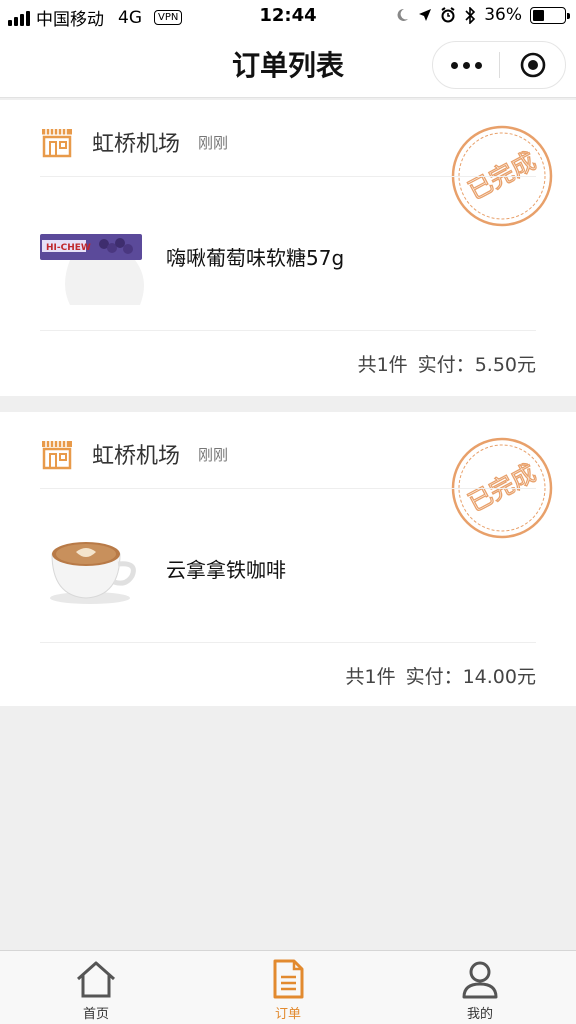  I want to click on tab-label: 首页, so click(95, 1014).